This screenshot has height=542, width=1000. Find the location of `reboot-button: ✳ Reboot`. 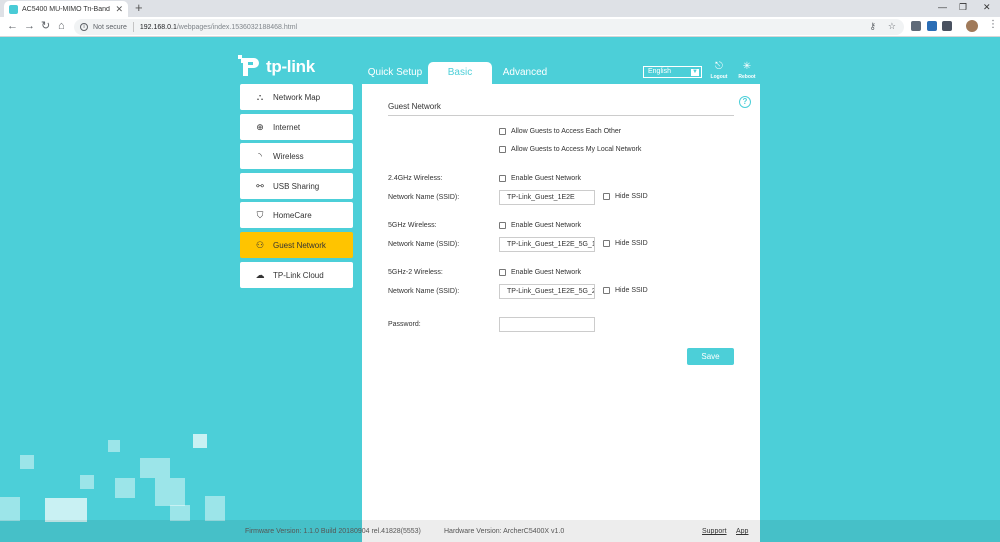

reboot-button: ✳ Reboot is located at coordinates (747, 71).